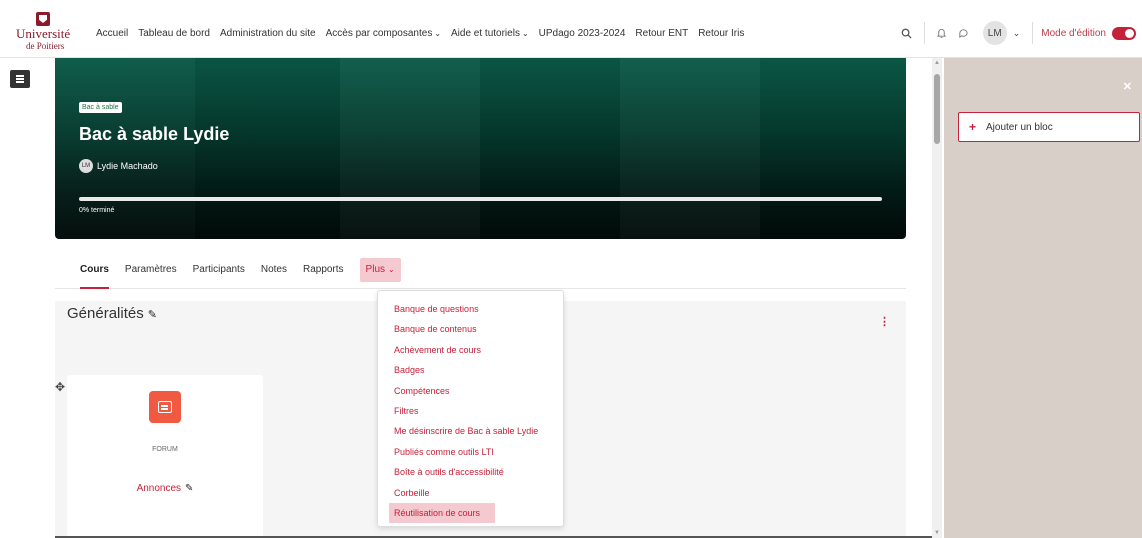  Describe the element at coordinates (937, 298) in the screenshot. I see `page-scrollbar: ▲ ▼` at that location.